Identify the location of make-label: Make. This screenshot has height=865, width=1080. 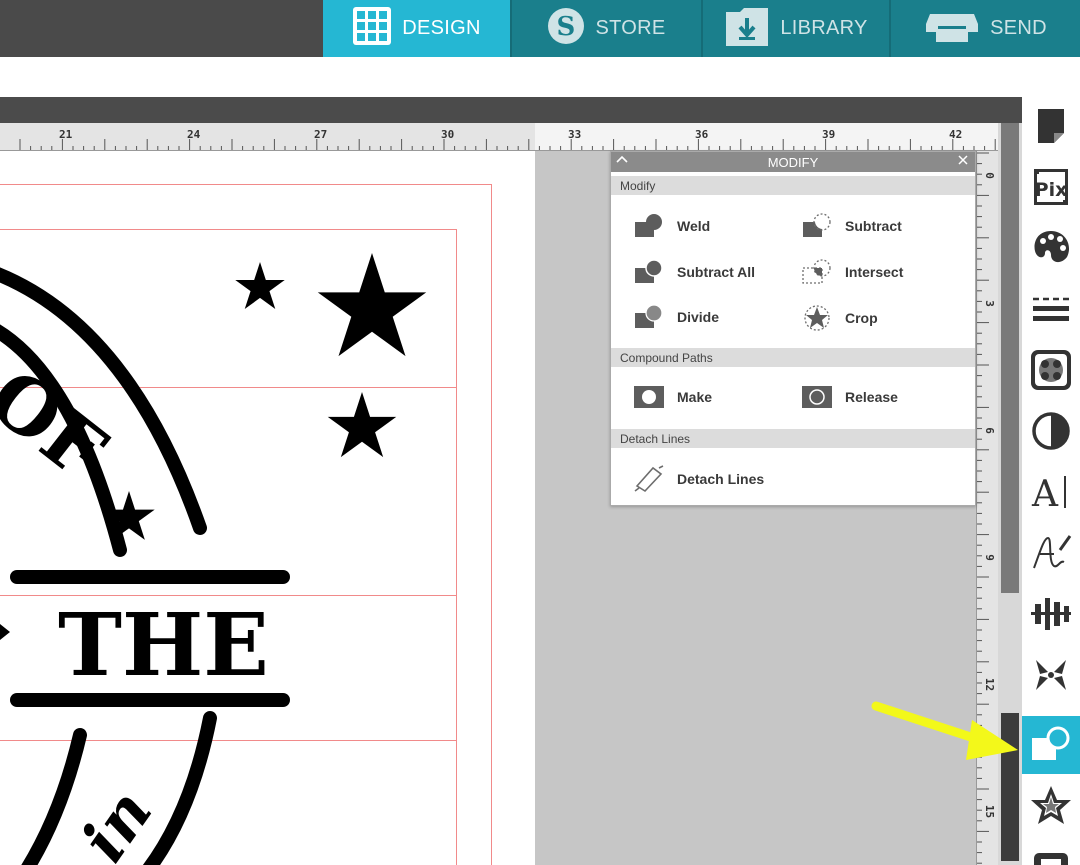
(695, 397).